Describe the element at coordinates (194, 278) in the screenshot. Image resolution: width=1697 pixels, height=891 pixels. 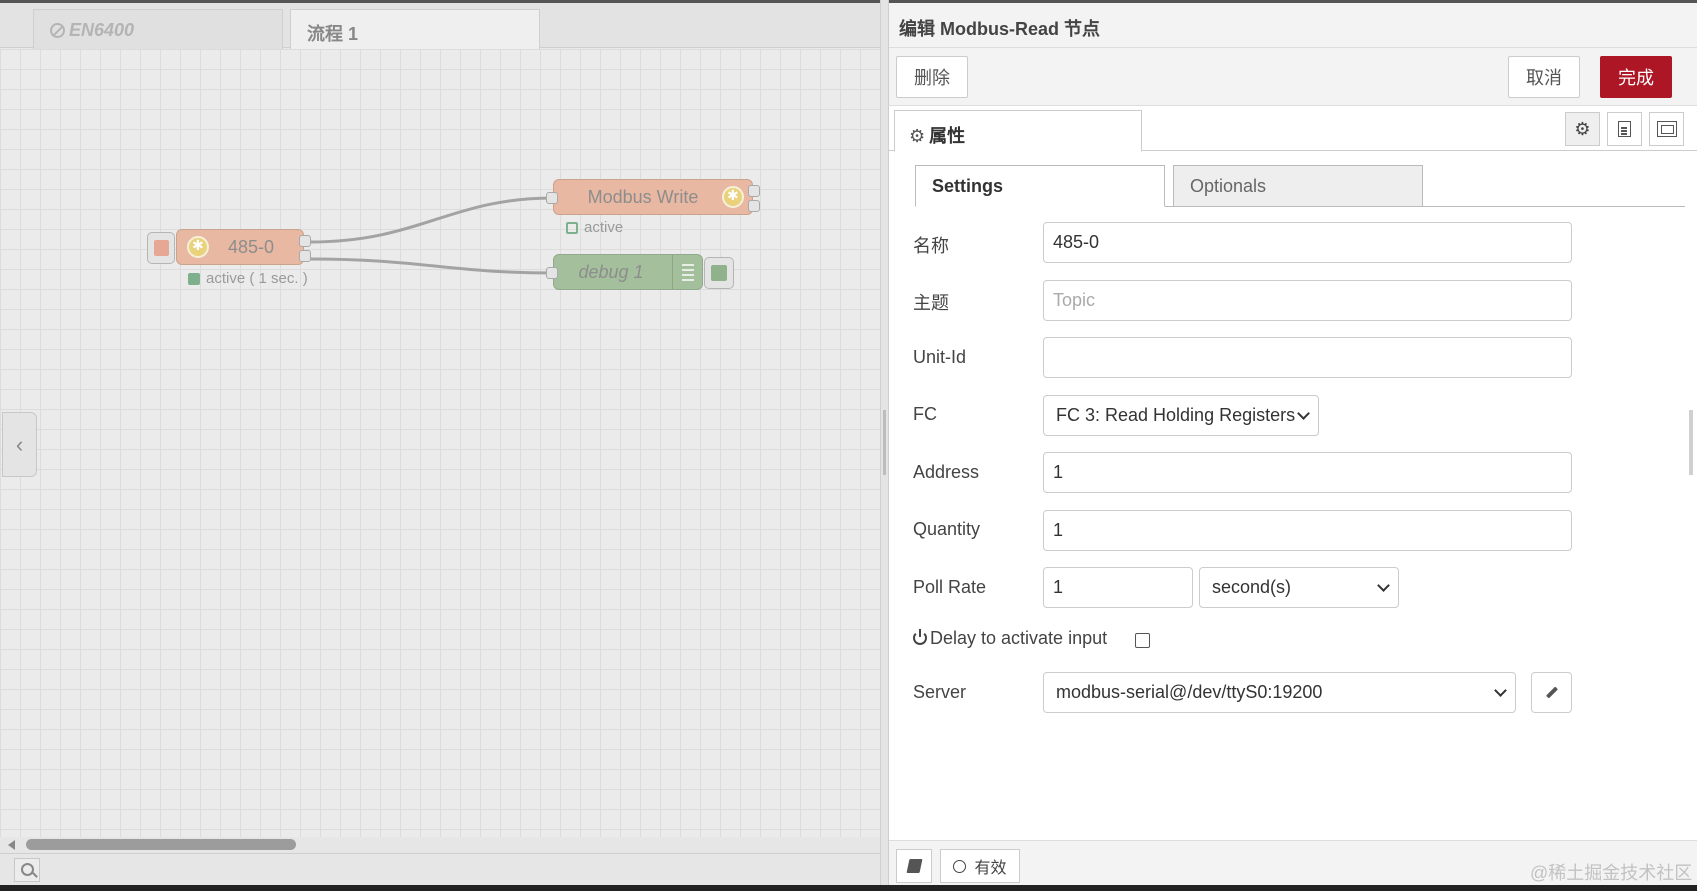
I see `status-dot-icon` at that location.